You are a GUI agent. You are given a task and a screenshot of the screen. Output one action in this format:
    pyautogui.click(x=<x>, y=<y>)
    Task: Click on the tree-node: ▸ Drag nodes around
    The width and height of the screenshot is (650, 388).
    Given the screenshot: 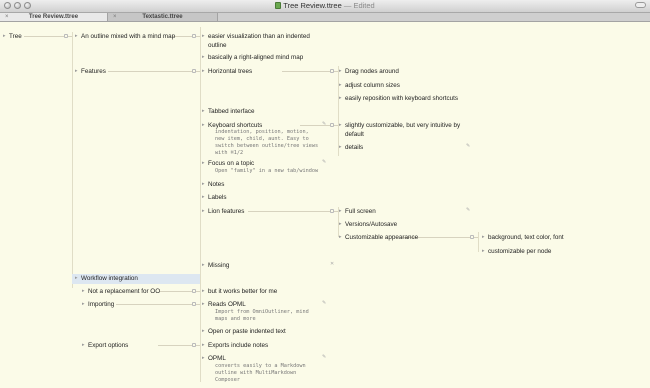 What is the action you would take?
    pyautogui.click(x=369, y=71)
    